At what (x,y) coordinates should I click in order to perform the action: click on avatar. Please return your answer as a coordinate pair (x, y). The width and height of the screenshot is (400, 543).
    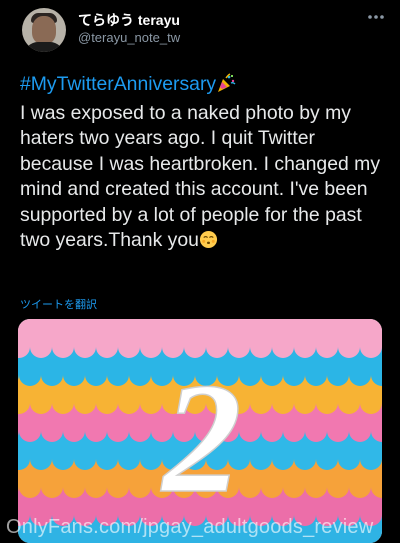
    Looking at the image, I should click on (44, 30).